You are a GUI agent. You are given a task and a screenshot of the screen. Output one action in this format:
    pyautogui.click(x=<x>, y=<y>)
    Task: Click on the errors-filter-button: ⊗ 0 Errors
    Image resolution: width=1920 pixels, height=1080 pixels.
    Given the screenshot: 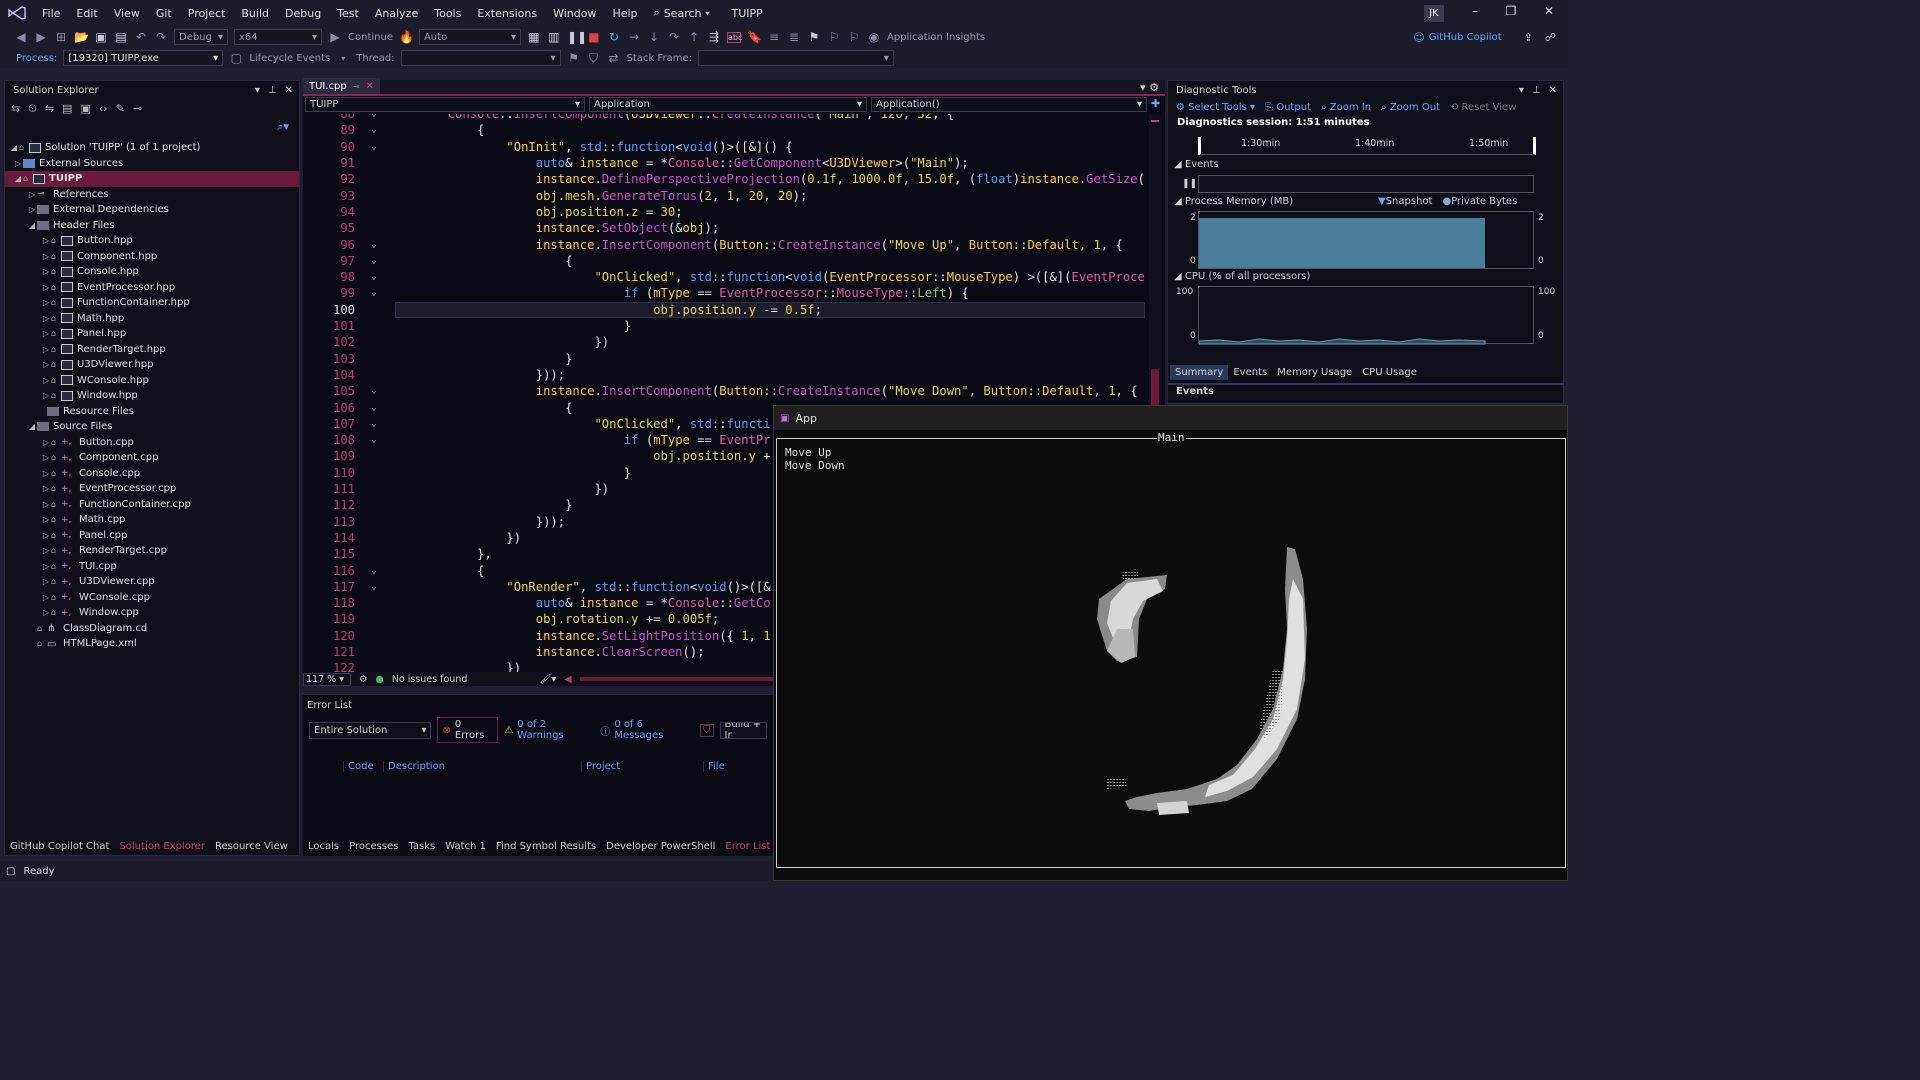 What is the action you would take?
    pyautogui.click(x=468, y=730)
    